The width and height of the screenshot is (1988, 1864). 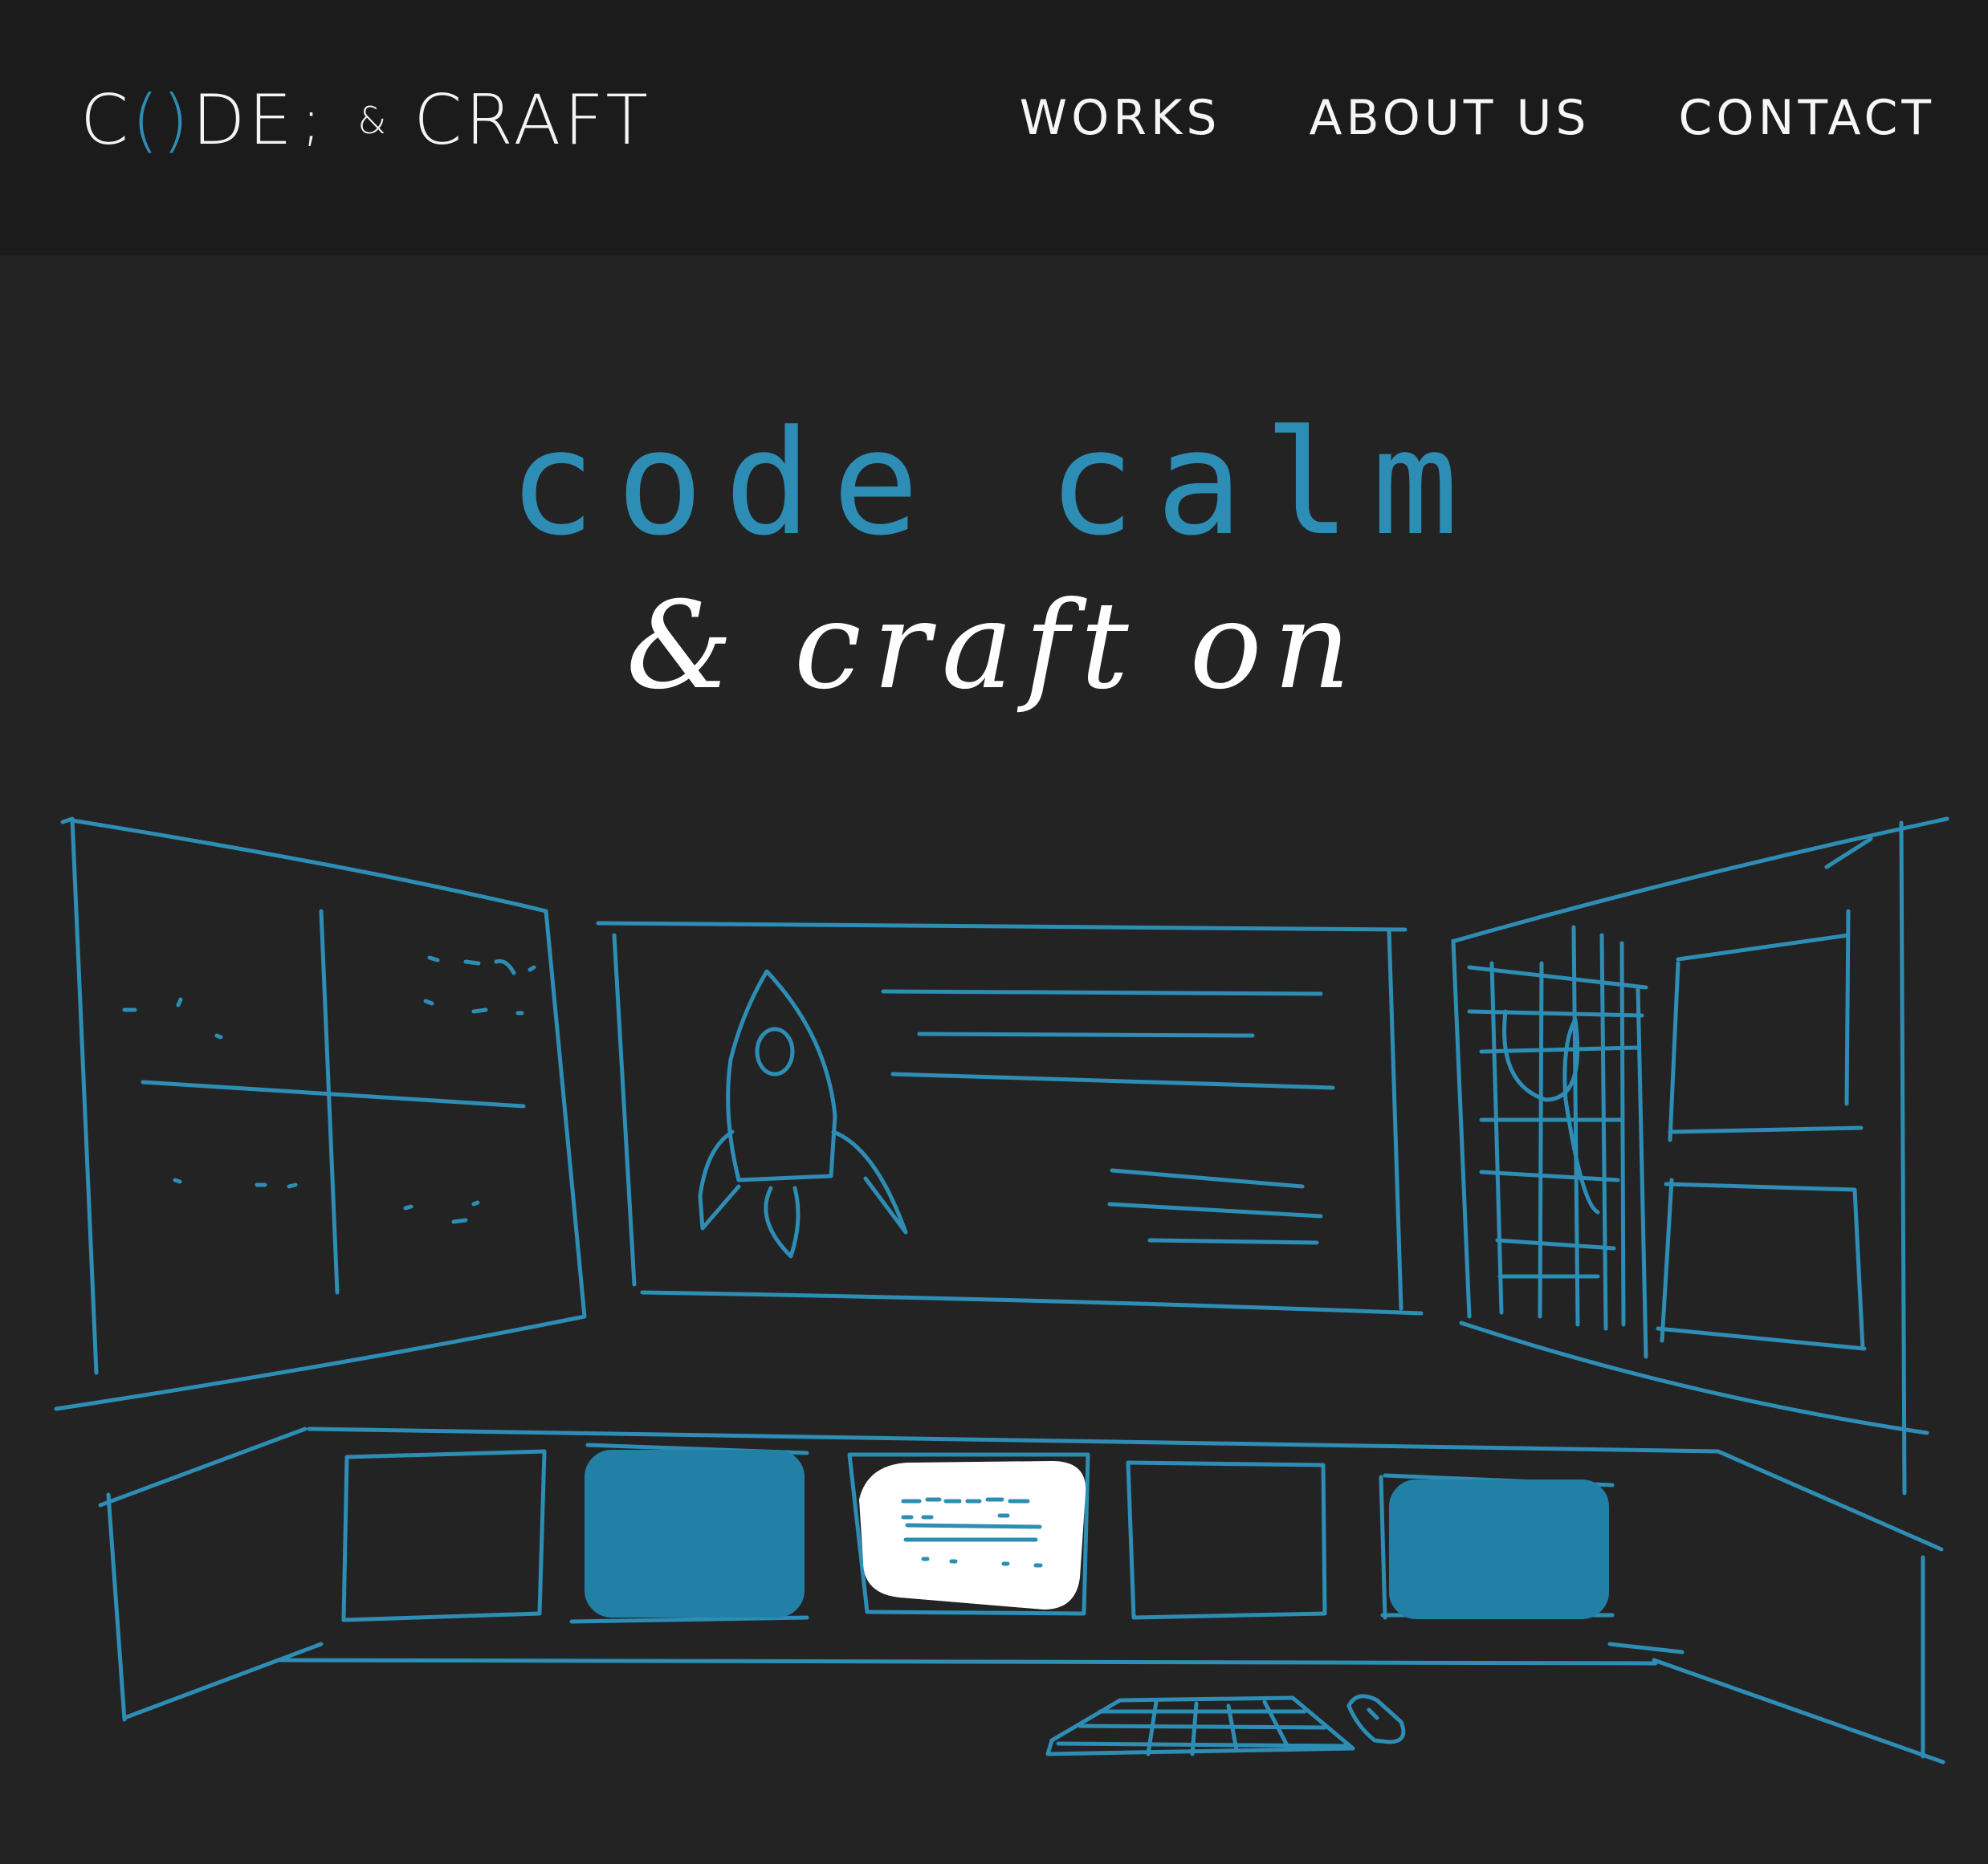 What do you see at coordinates (1700, 1156) in the screenshot?
I see `right-wall-screen` at bounding box center [1700, 1156].